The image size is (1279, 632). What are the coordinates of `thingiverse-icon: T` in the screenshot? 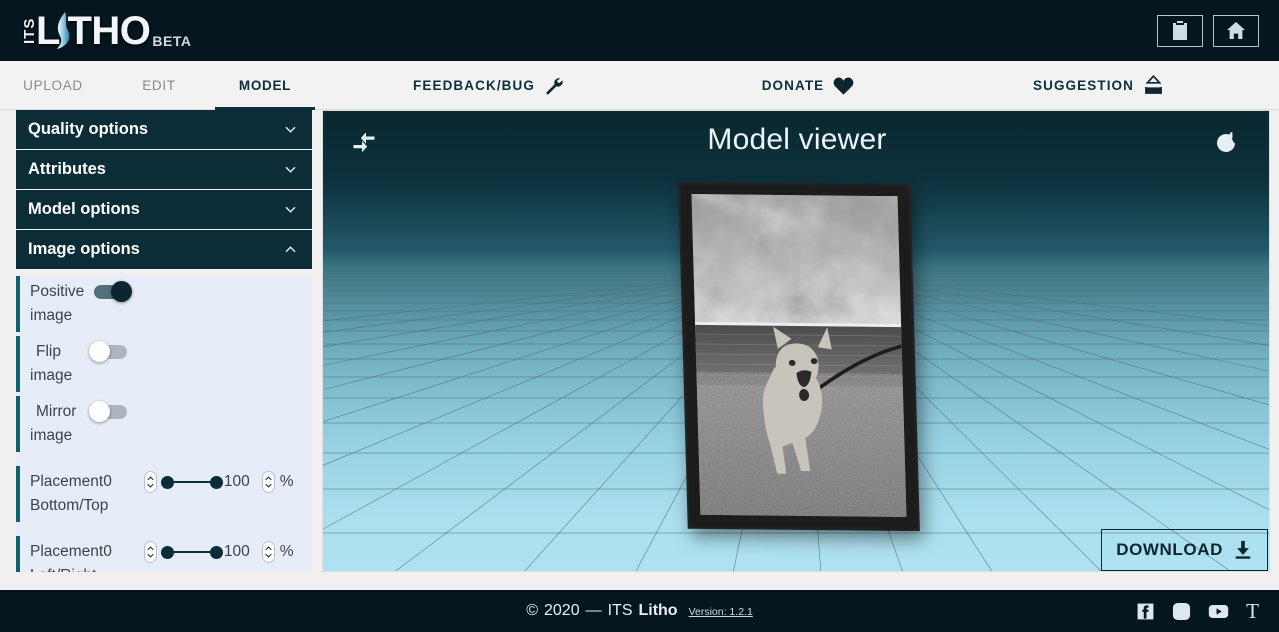 It's located at (1252, 611).